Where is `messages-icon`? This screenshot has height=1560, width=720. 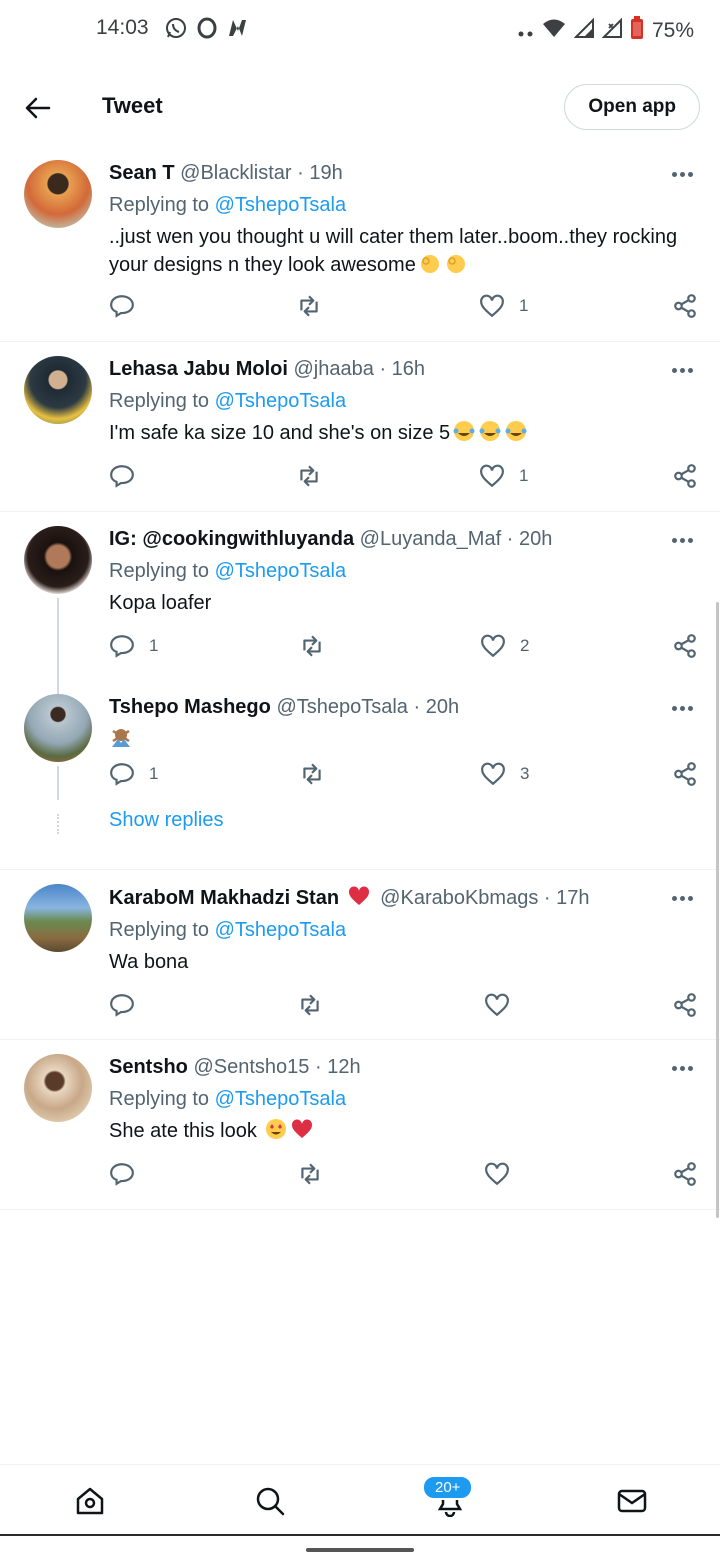 messages-icon is located at coordinates (632, 1501).